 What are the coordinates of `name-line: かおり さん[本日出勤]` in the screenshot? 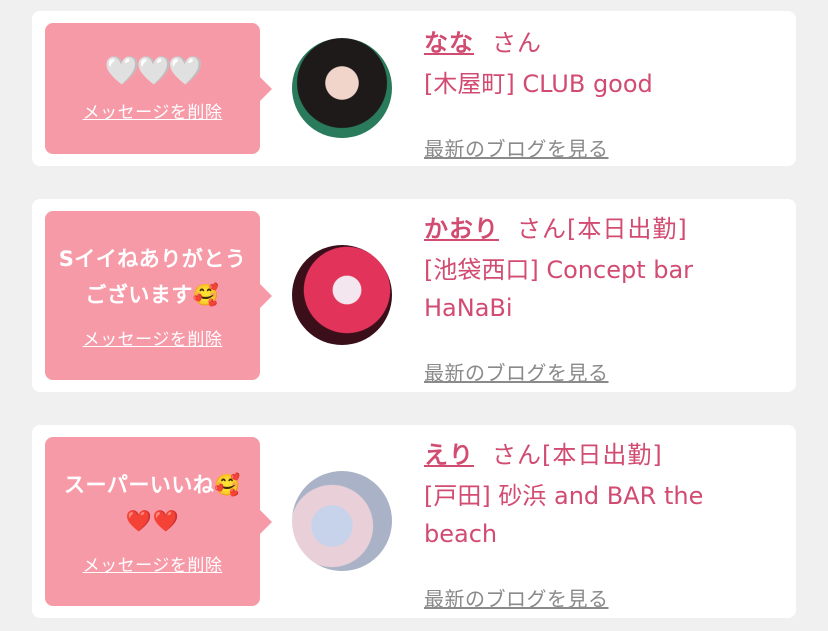 It's located at (602, 229).